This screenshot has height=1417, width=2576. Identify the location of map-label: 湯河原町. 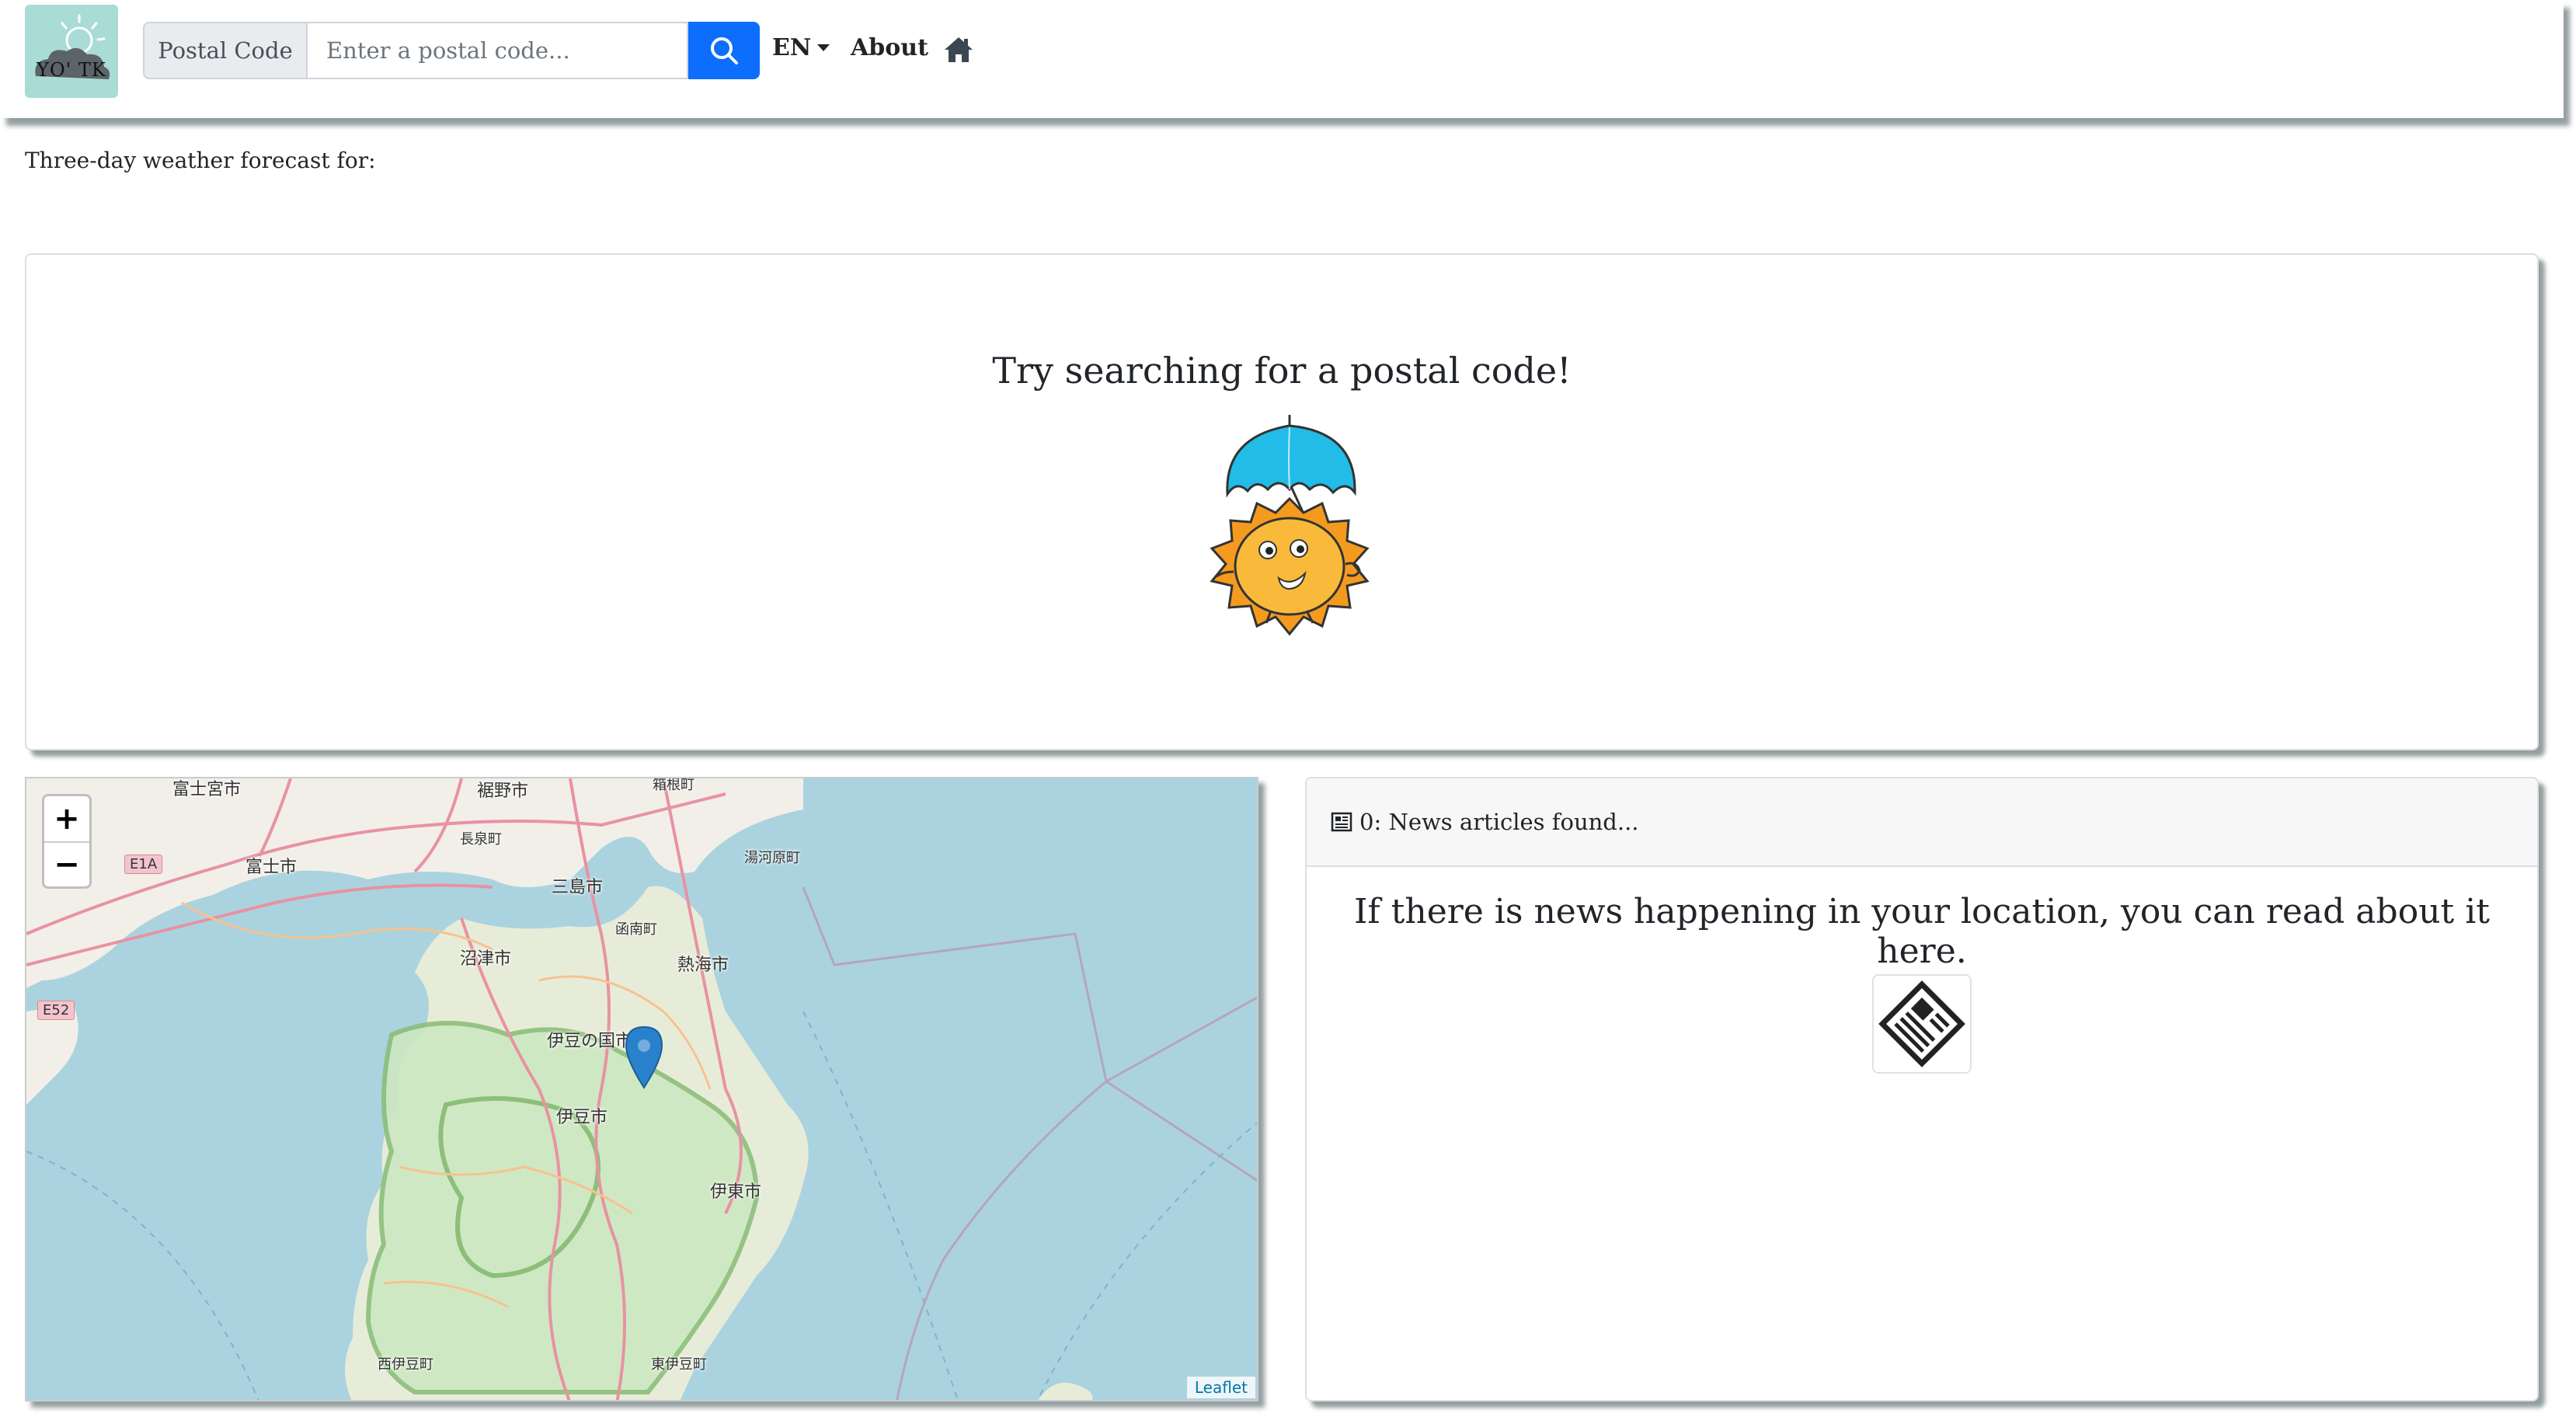
(772, 858).